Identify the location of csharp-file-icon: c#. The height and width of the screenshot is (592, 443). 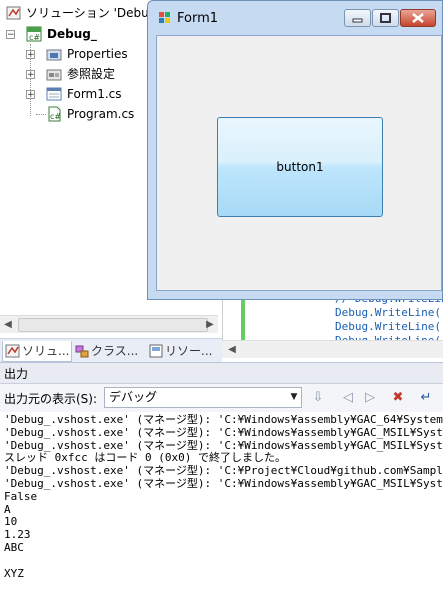
(54, 114).